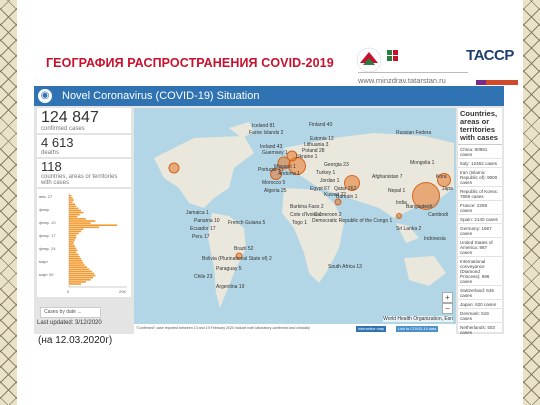 Image resolution: width=540 pixels, height=405 pixels. What do you see at coordinates (123, 291) in the screenshot?
I see `chart-axis-label: 20K` at bounding box center [123, 291].